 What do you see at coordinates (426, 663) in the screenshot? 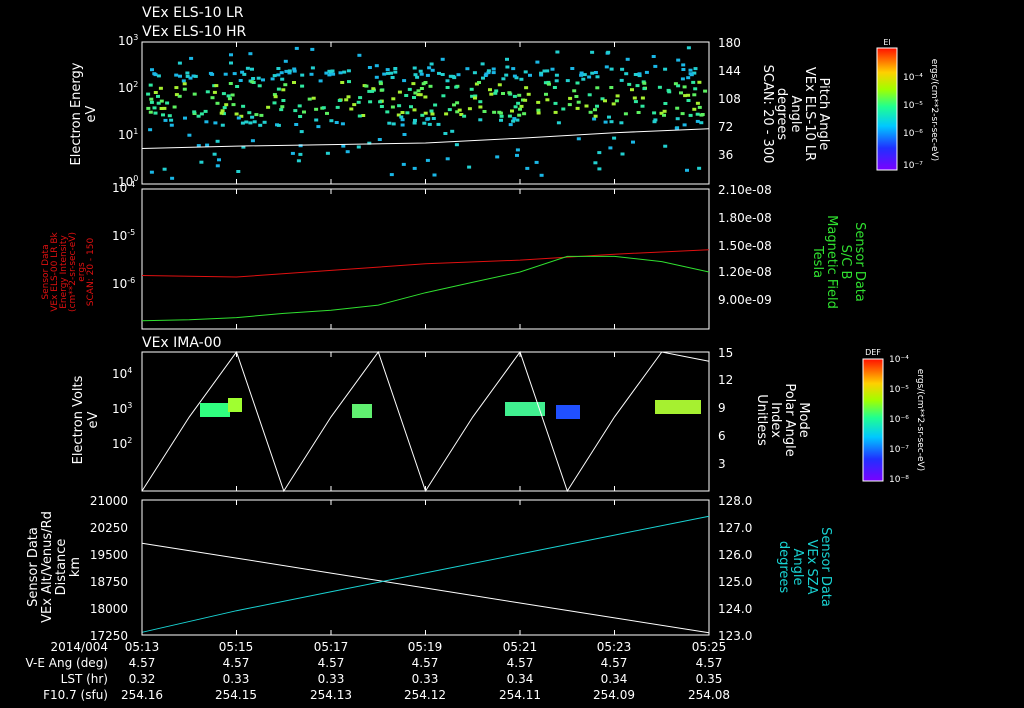
I see `footer-ve-ang: 4.57 4.57 4.57 4.57 4.57 4.57 4.57` at bounding box center [426, 663].